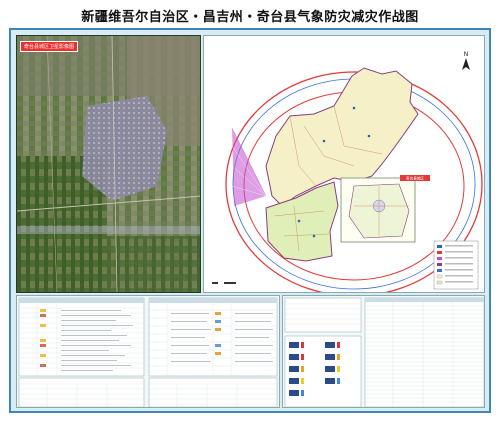 This screenshot has height=425, width=500. I want to click on info-tables-right, so click(384, 352).